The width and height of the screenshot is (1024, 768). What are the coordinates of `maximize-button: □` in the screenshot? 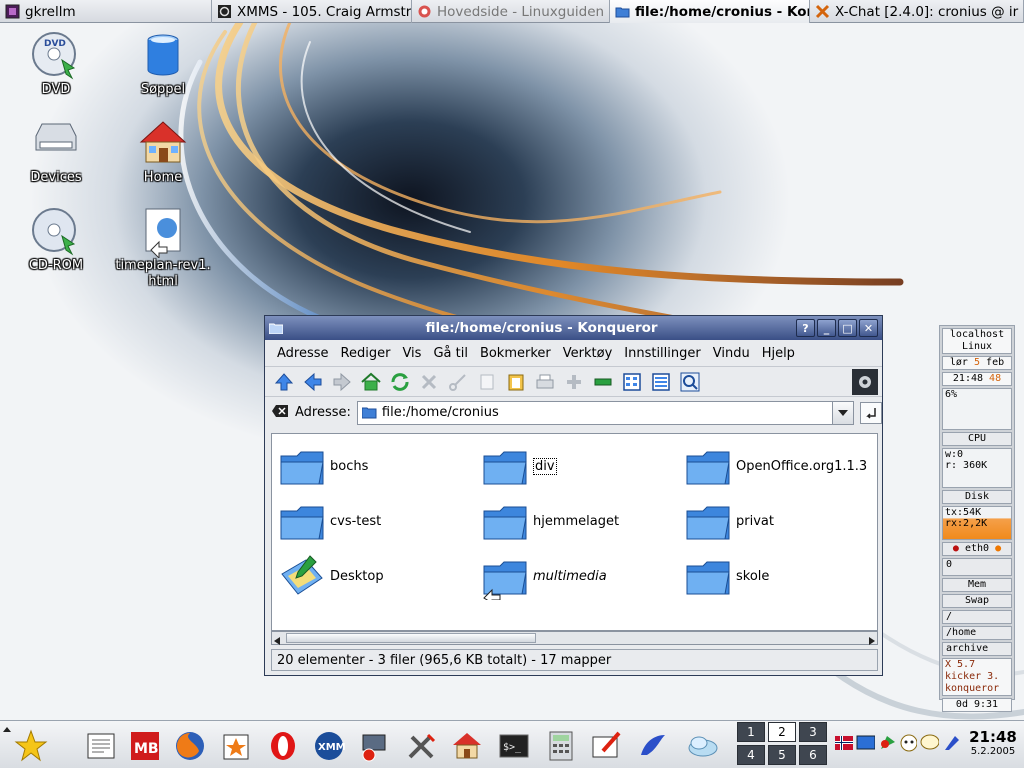 It's located at (847, 328).